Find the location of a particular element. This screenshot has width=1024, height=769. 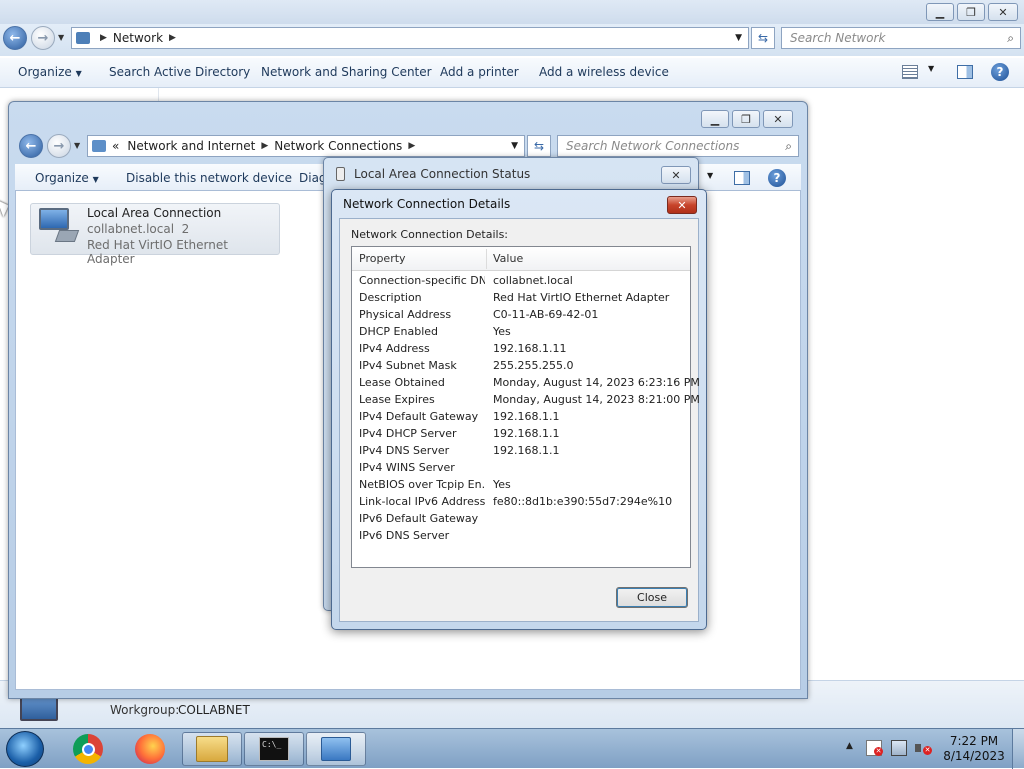

nc-search-input: Search Network Connections ⌕ is located at coordinates (678, 146).